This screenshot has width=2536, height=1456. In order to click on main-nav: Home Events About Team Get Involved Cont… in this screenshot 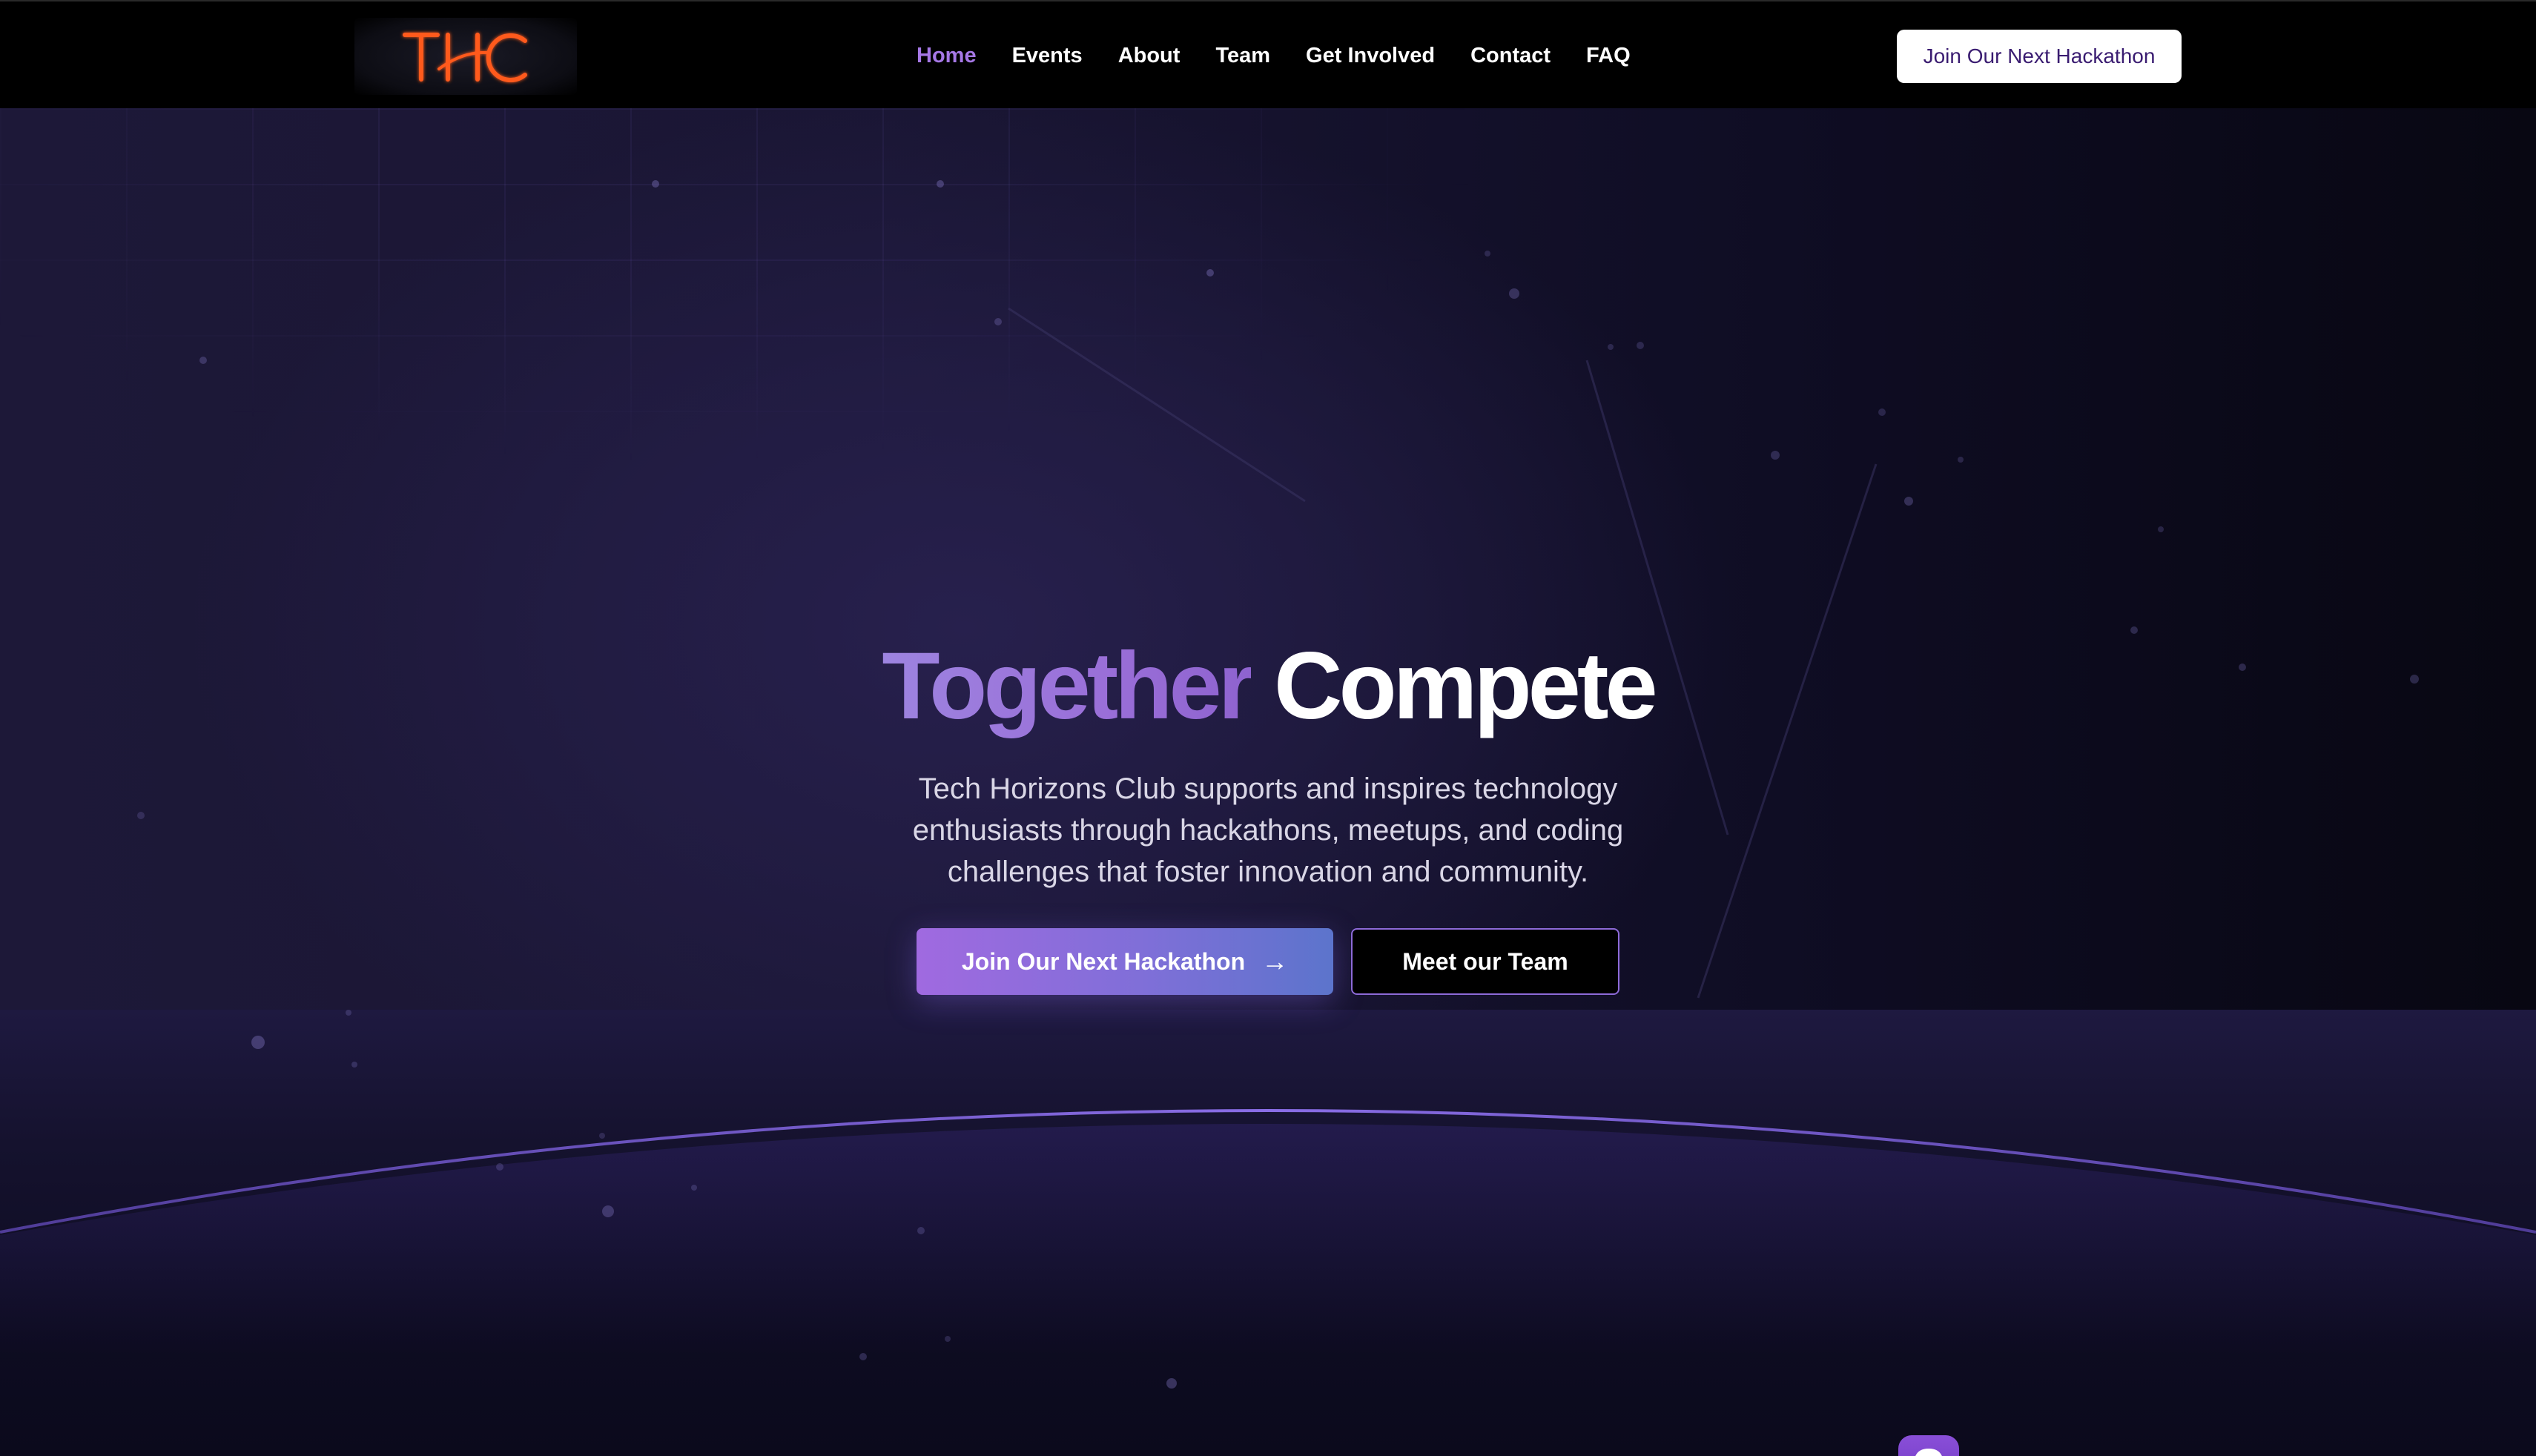, I will do `click(1292, 55)`.